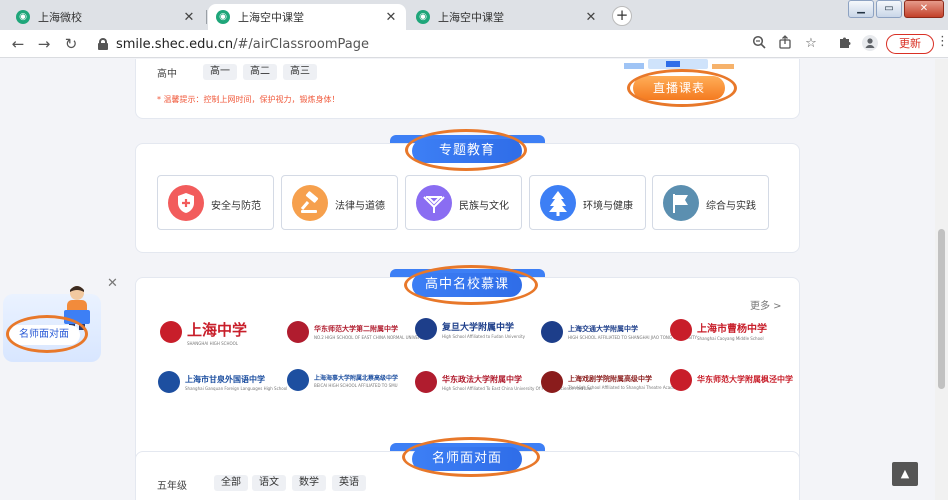  What do you see at coordinates (106, 17) in the screenshot?
I see `browser-tab-1: ◉ 上海微校 ✕` at bounding box center [106, 17].